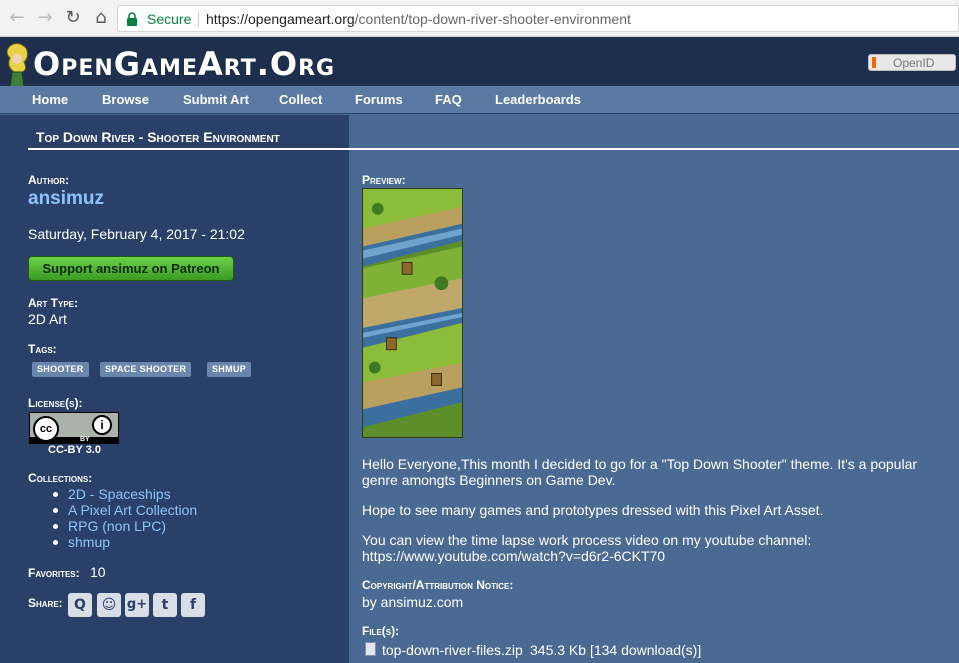 This screenshot has width=959, height=663. I want to click on collection-item: shmup, so click(125, 542).